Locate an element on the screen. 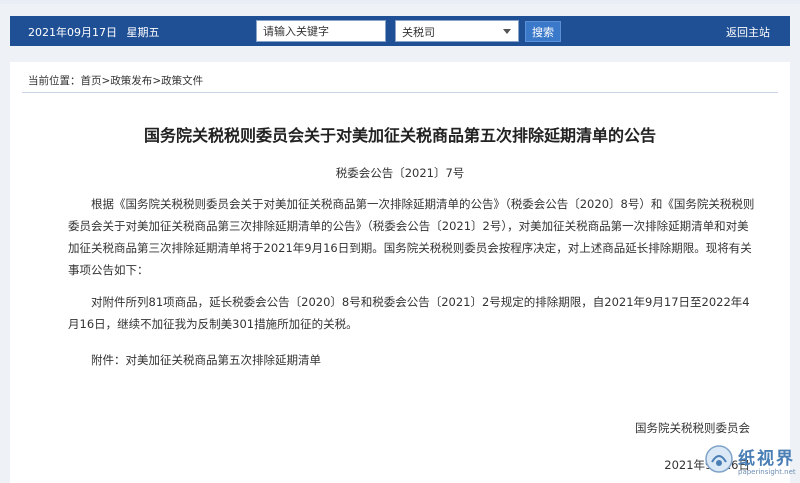 This screenshot has width=800, height=483. top-band is located at coordinates (400, 2).